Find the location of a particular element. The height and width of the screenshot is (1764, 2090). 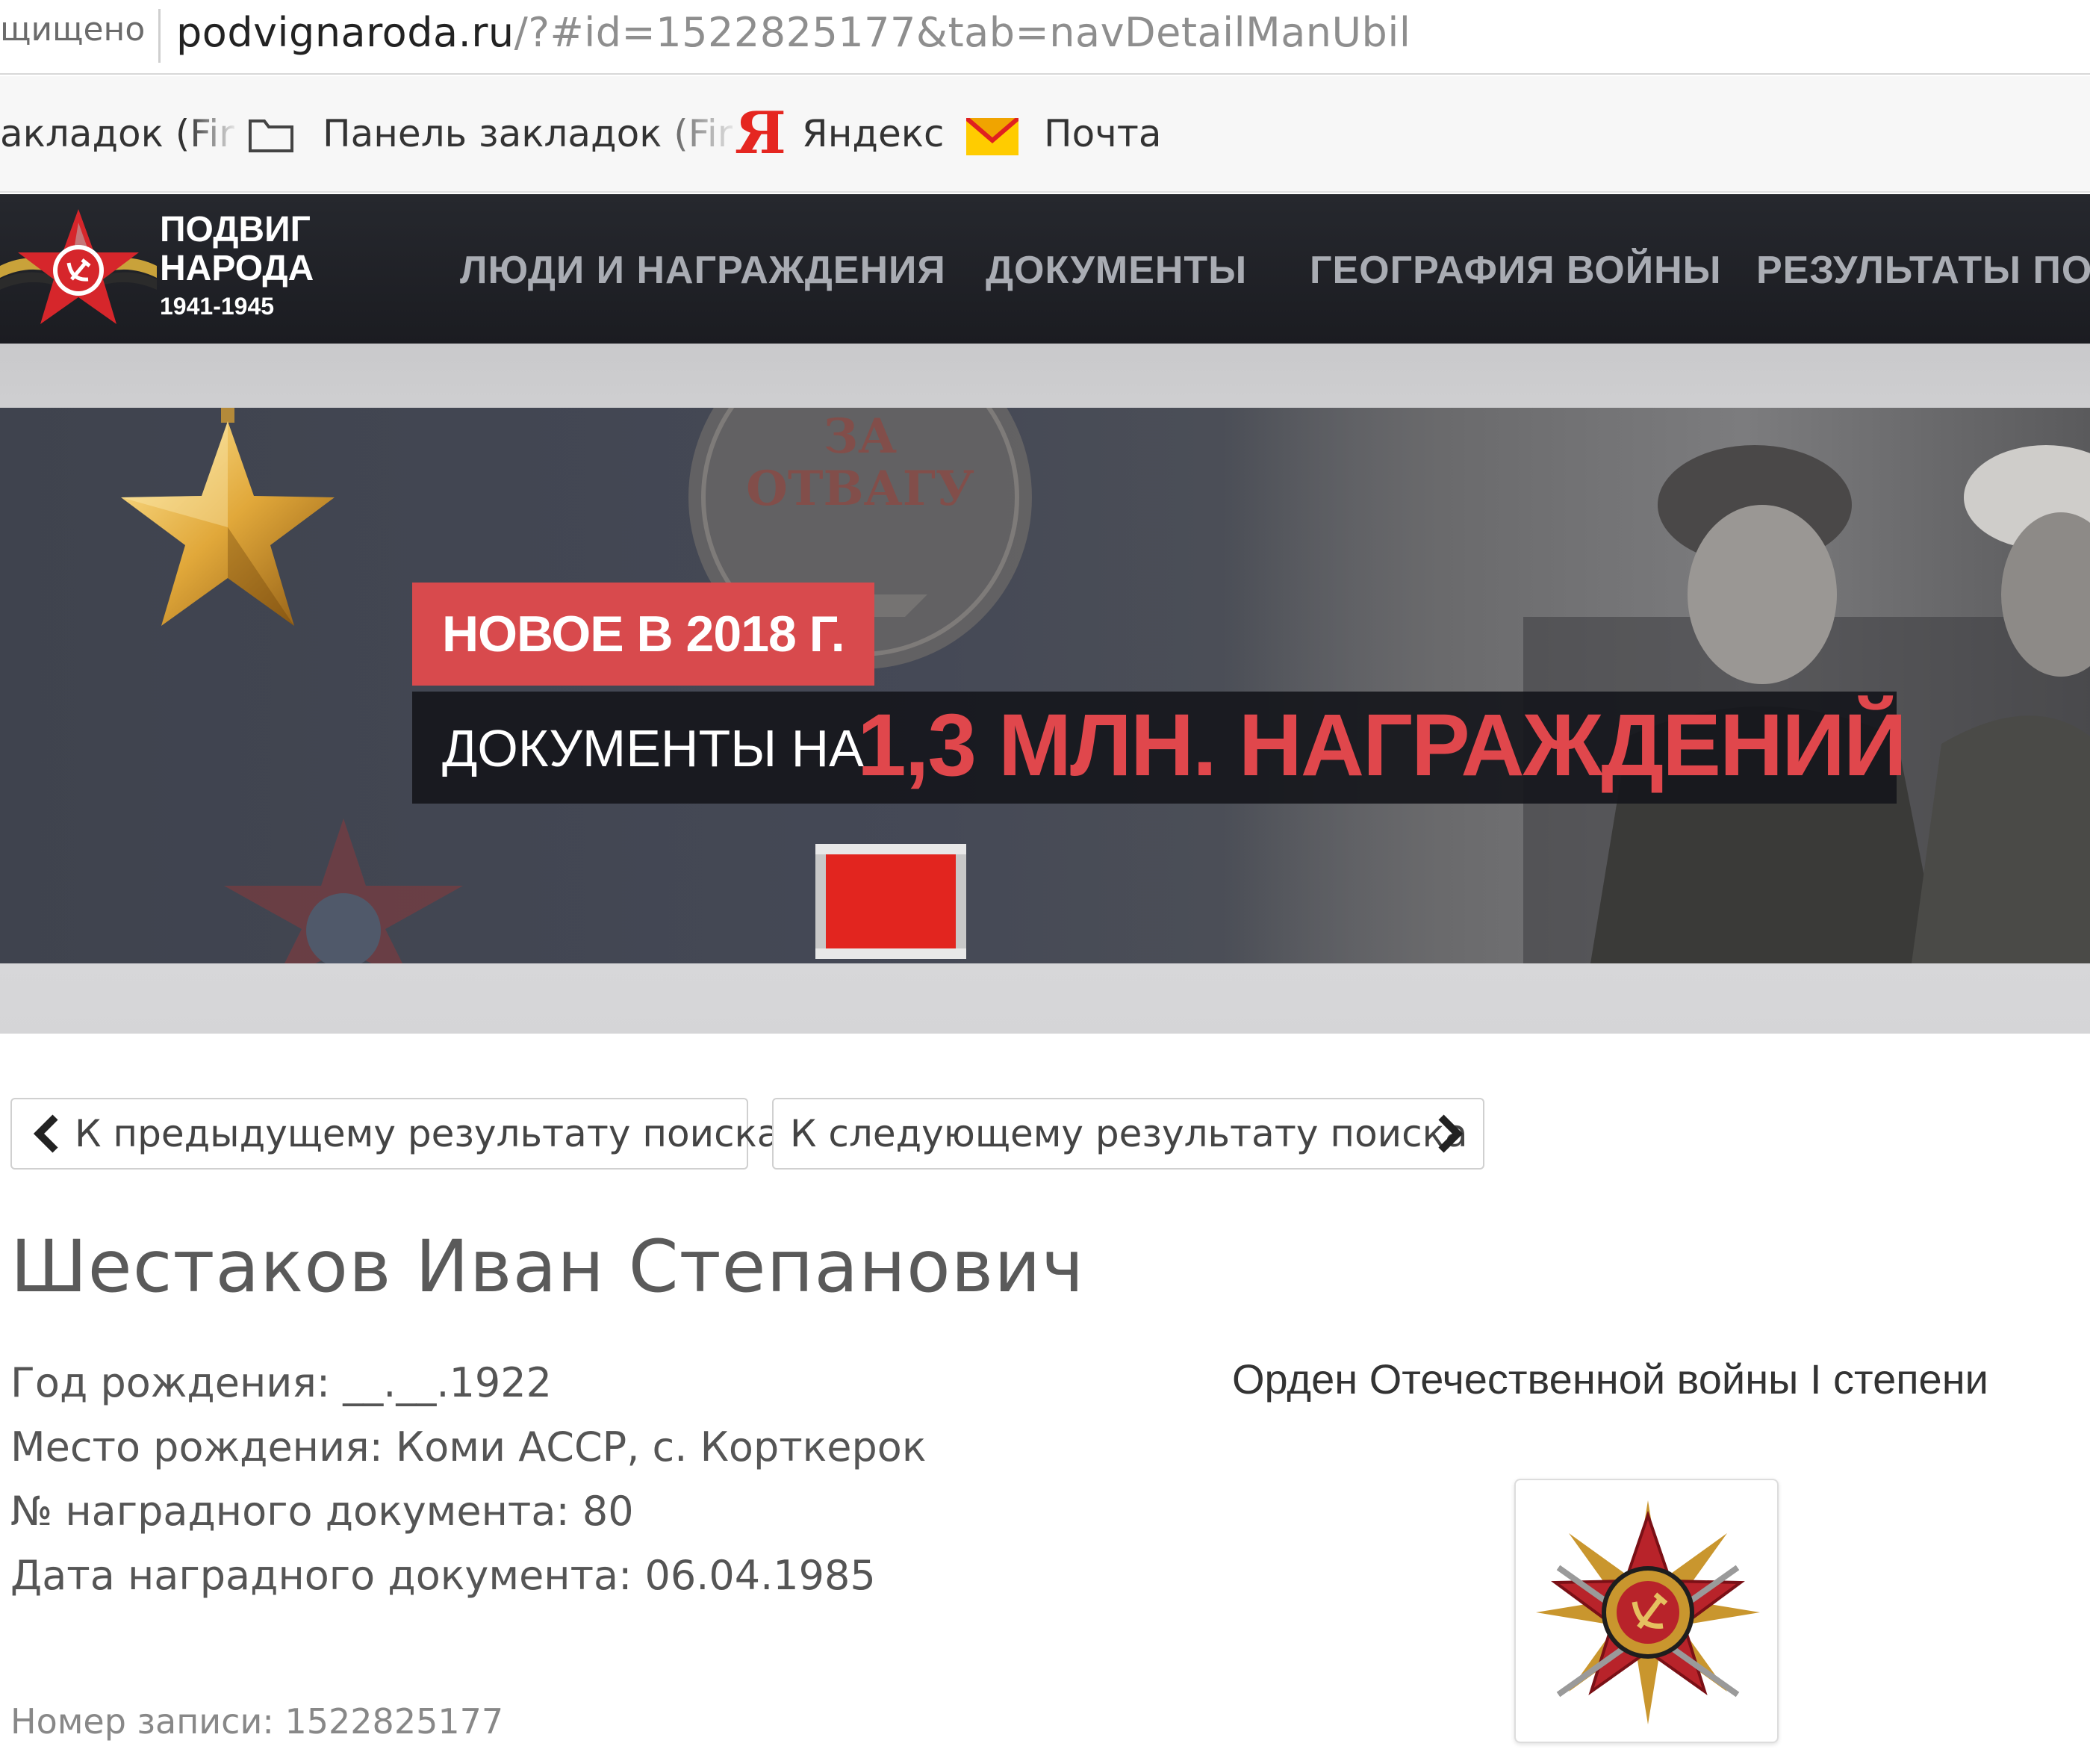

documents-headline: ДОКУМЕНТЫ НА 1,3 МЛН. НАГРАЖДЕНИЙ is located at coordinates (1159, 748).